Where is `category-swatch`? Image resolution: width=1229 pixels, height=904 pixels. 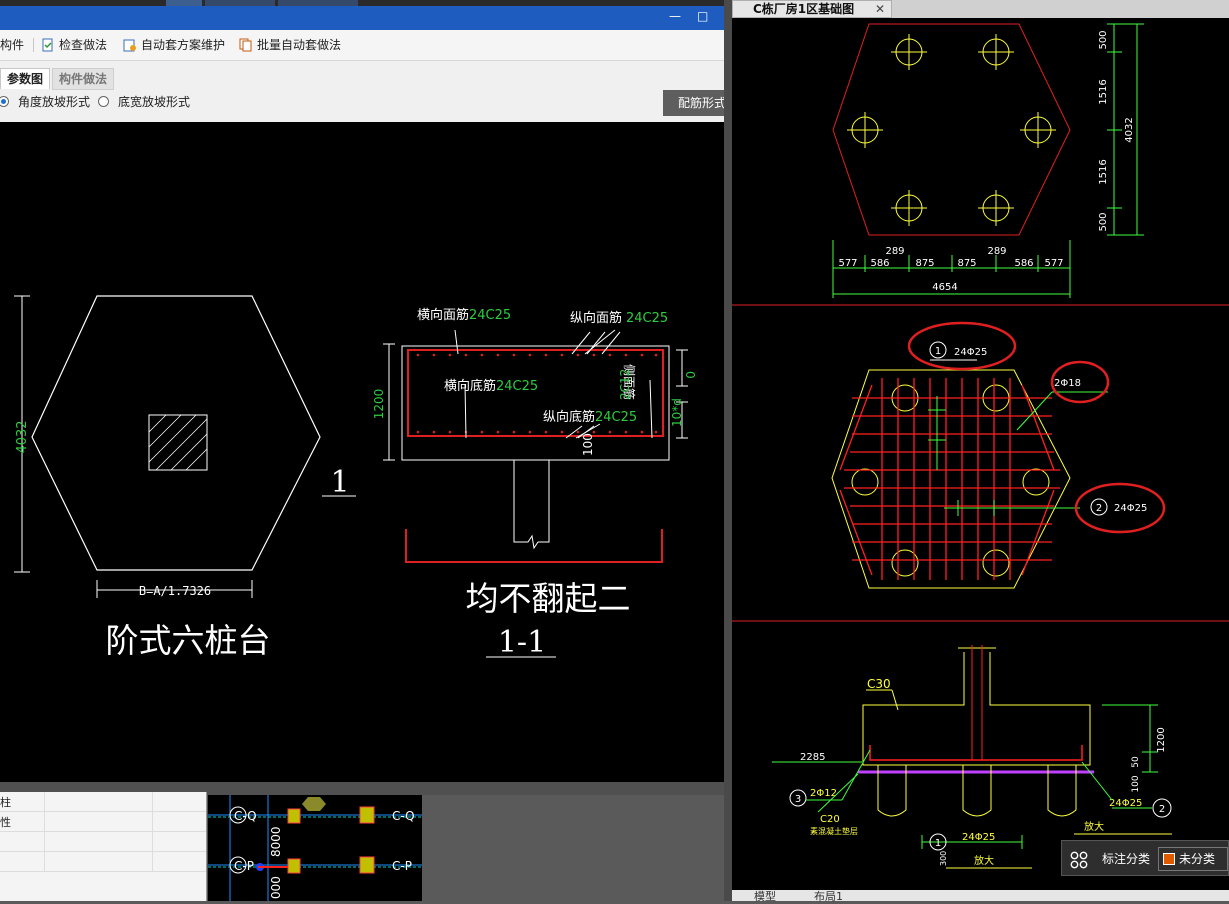 category-swatch is located at coordinates (1169, 859).